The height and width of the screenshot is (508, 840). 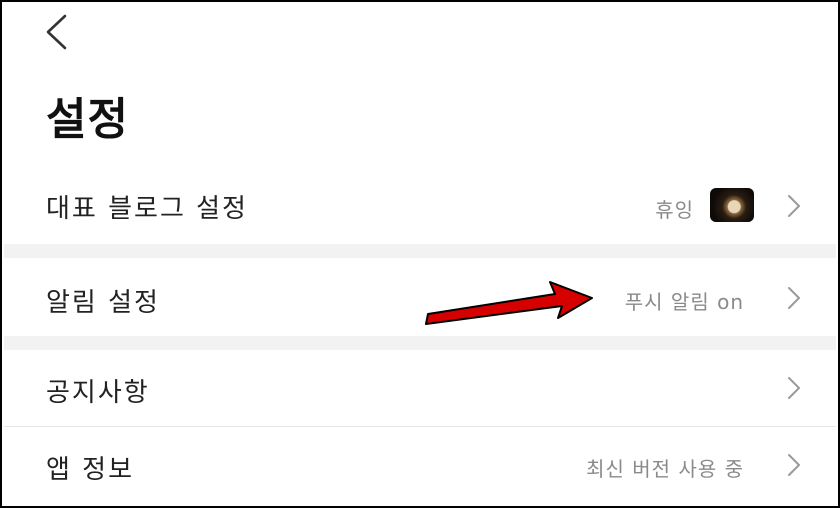 I want to click on settings-row-blog-value: 휴잉, so click(x=674, y=210).